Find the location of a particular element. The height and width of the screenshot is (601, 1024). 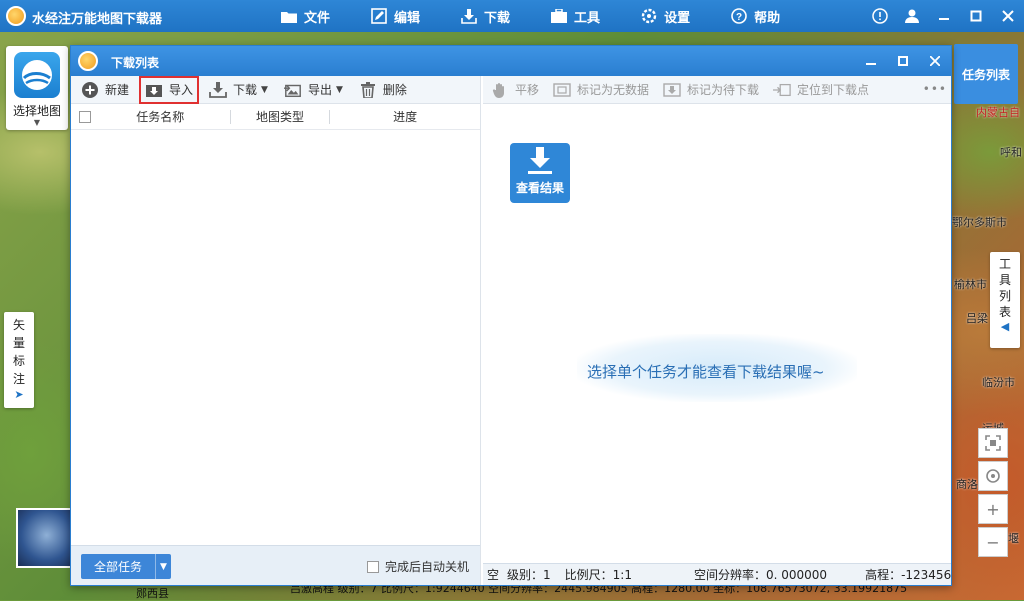

import-button: 导入 is located at coordinates (169, 89).